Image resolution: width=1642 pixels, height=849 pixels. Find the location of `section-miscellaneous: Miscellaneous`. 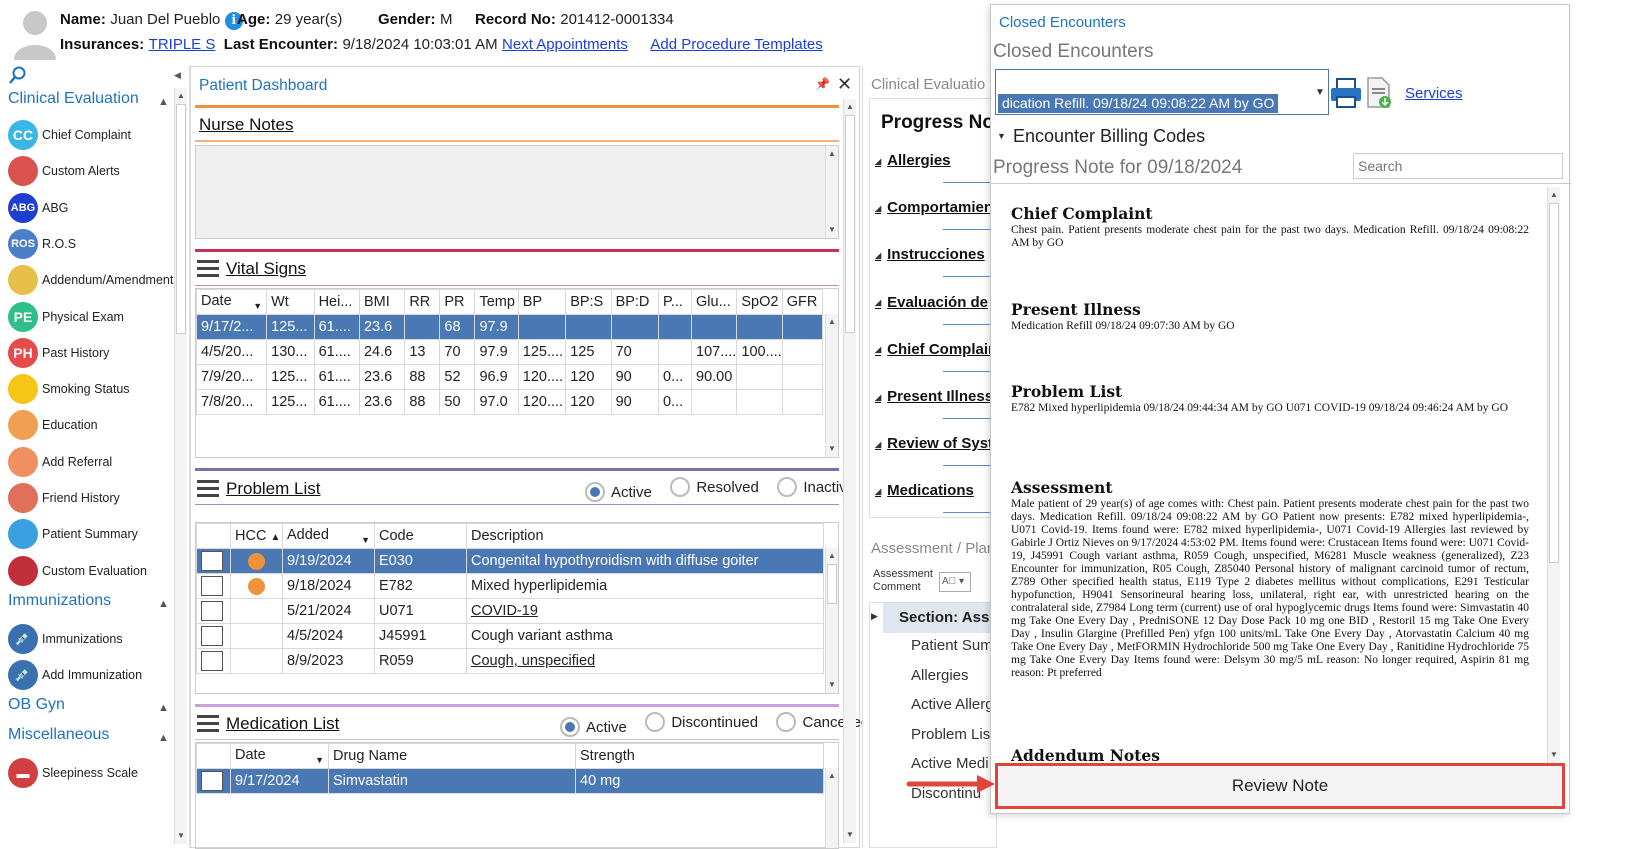

section-miscellaneous: Miscellaneous is located at coordinates (58, 735).